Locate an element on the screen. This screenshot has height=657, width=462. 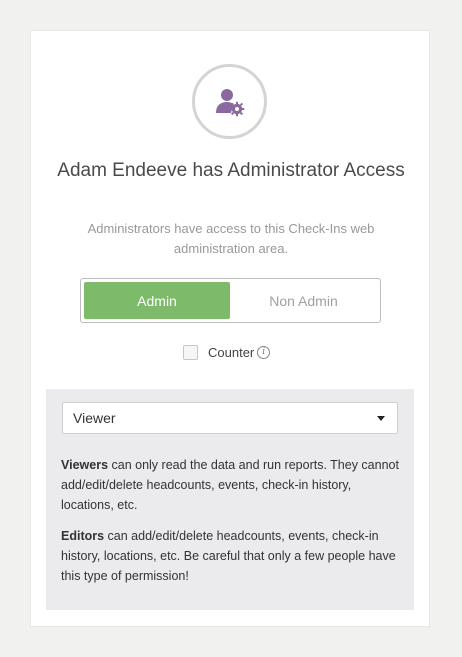
access-toggle: Admin Non Admin is located at coordinates (230, 300).